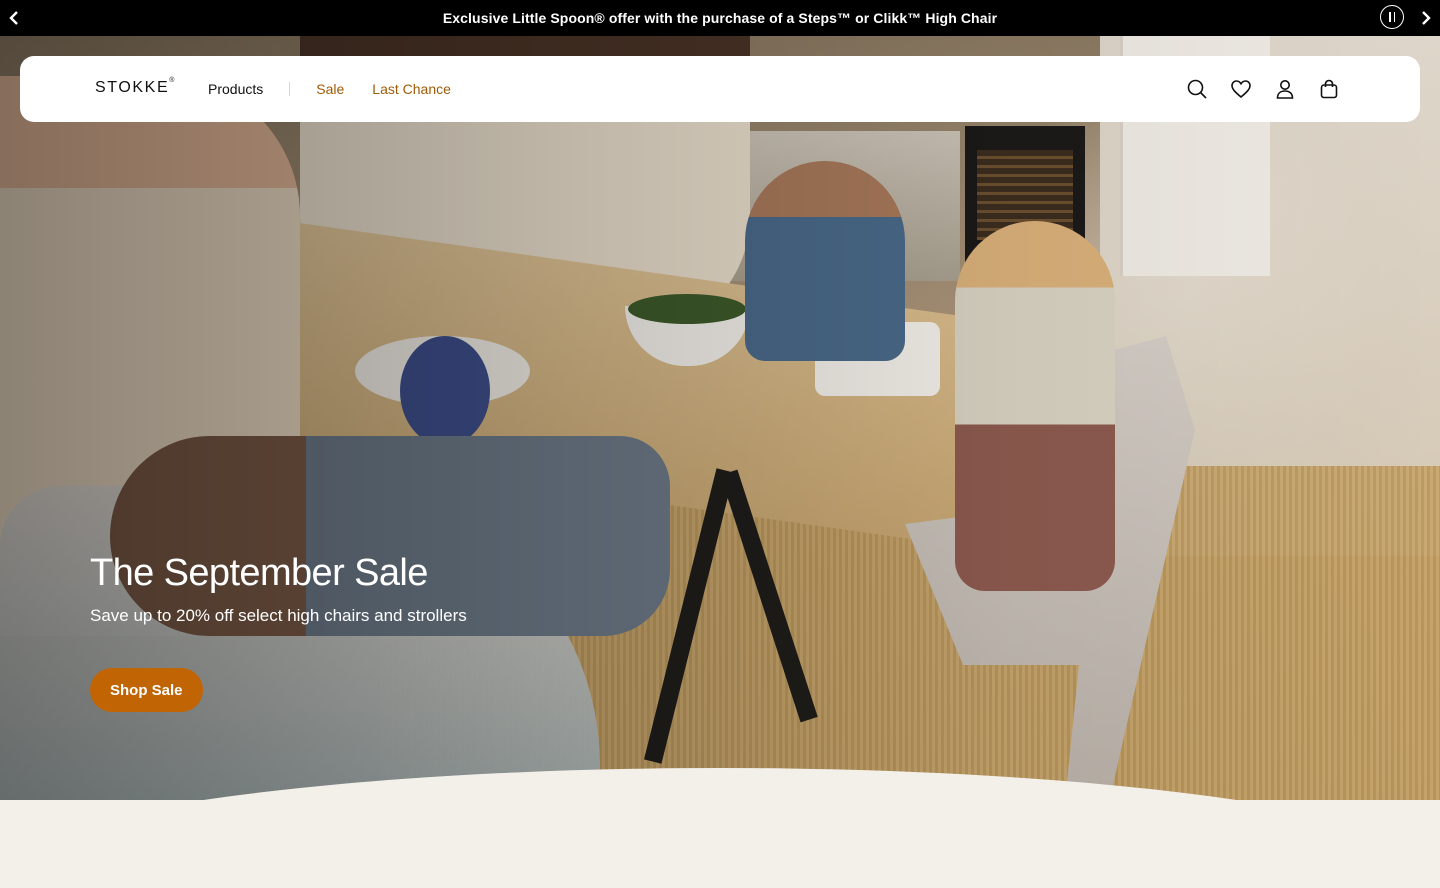 This screenshot has width=1440, height=888. I want to click on logo-text: STOKKE, so click(132, 87).